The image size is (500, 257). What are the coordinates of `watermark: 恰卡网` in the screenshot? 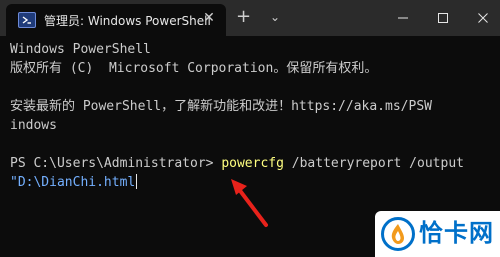 It's located at (437, 234).